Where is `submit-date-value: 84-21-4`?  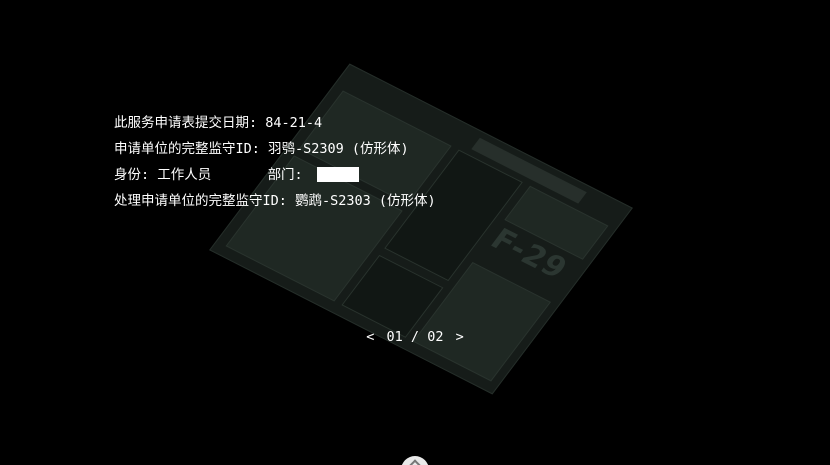 submit-date-value: 84-21-4 is located at coordinates (294, 123).